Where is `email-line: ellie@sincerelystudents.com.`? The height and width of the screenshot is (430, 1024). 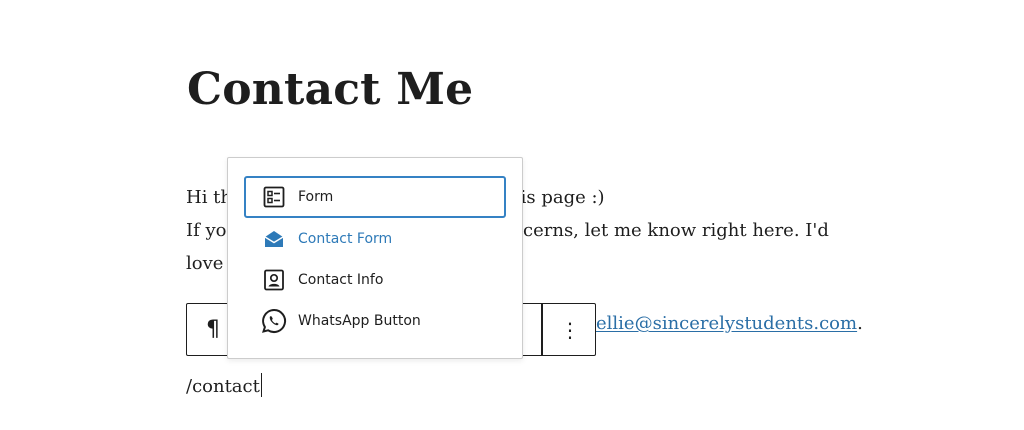
email-line: ellie@sincerelystudents.com. is located at coordinates (729, 324).